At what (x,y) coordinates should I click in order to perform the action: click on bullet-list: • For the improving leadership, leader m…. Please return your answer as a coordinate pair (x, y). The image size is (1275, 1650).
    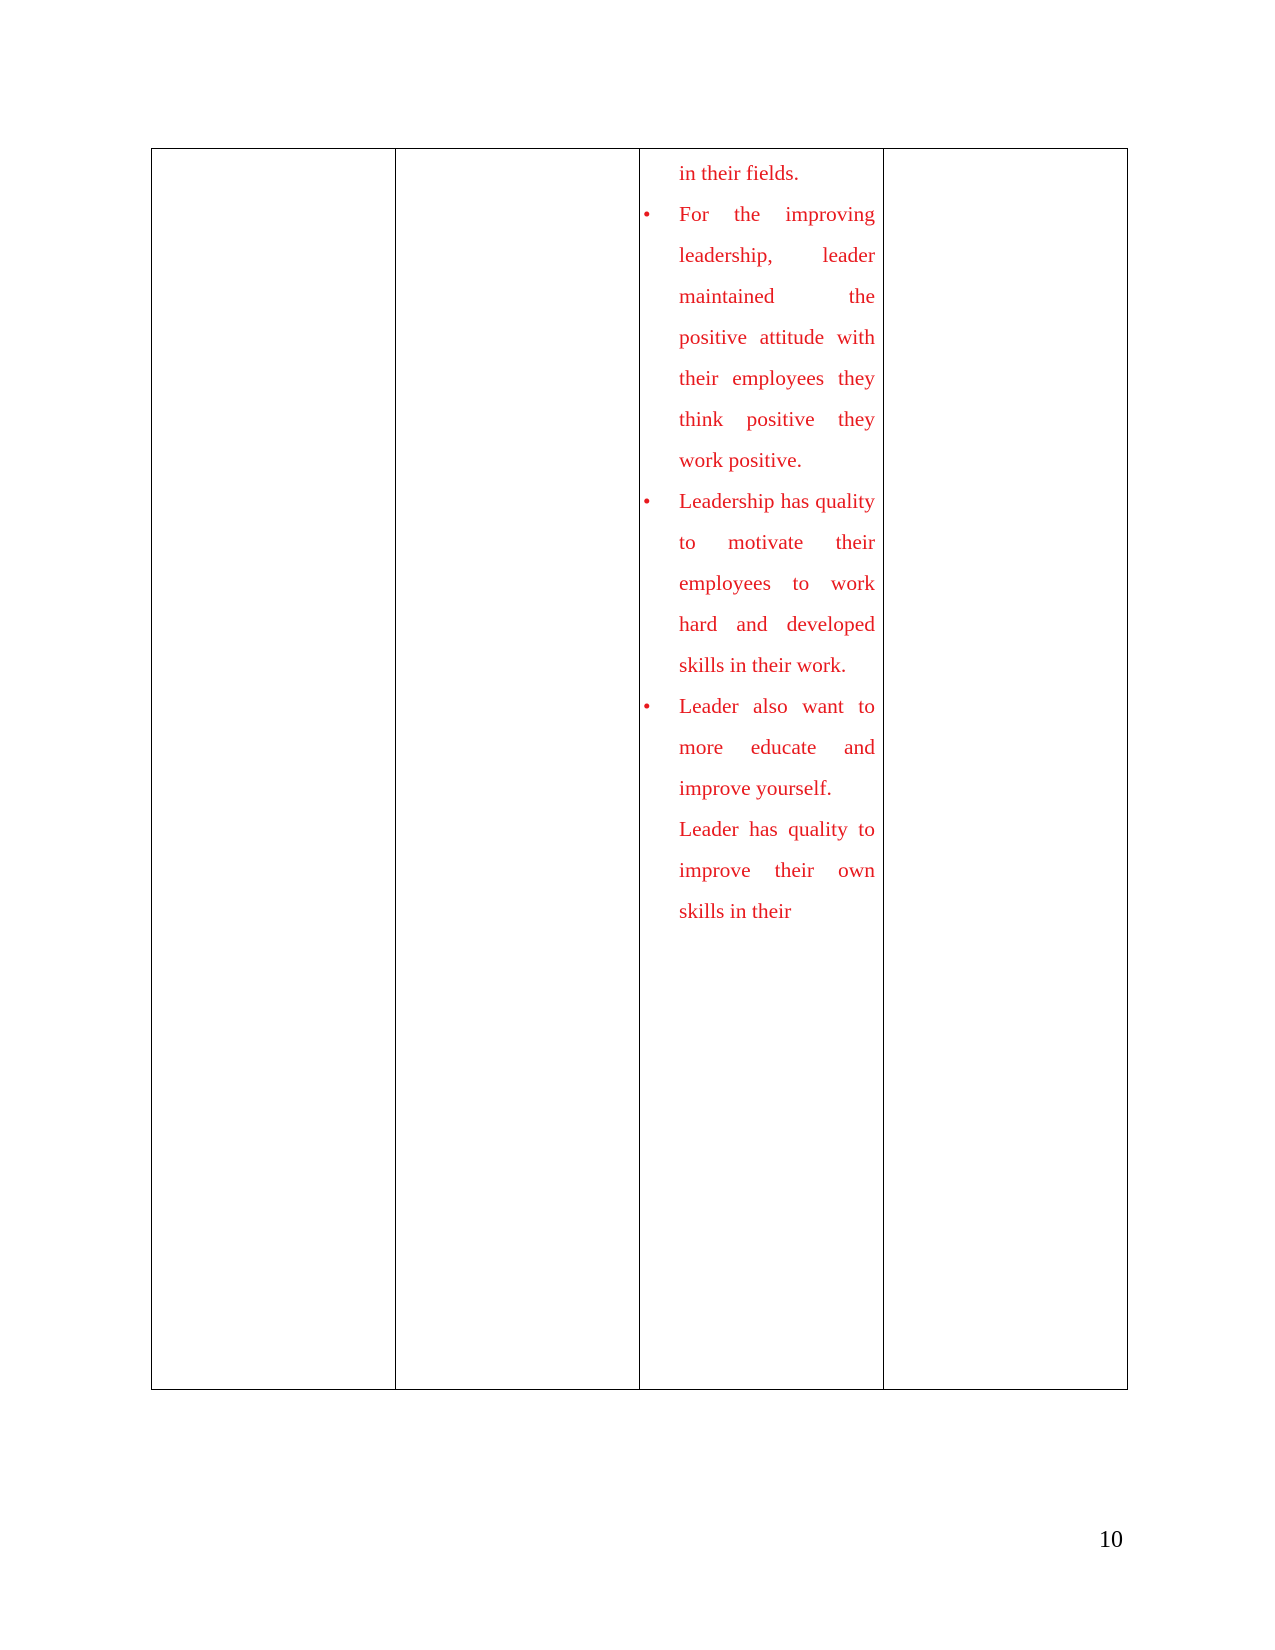
    Looking at the image, I should click on (760, 501).